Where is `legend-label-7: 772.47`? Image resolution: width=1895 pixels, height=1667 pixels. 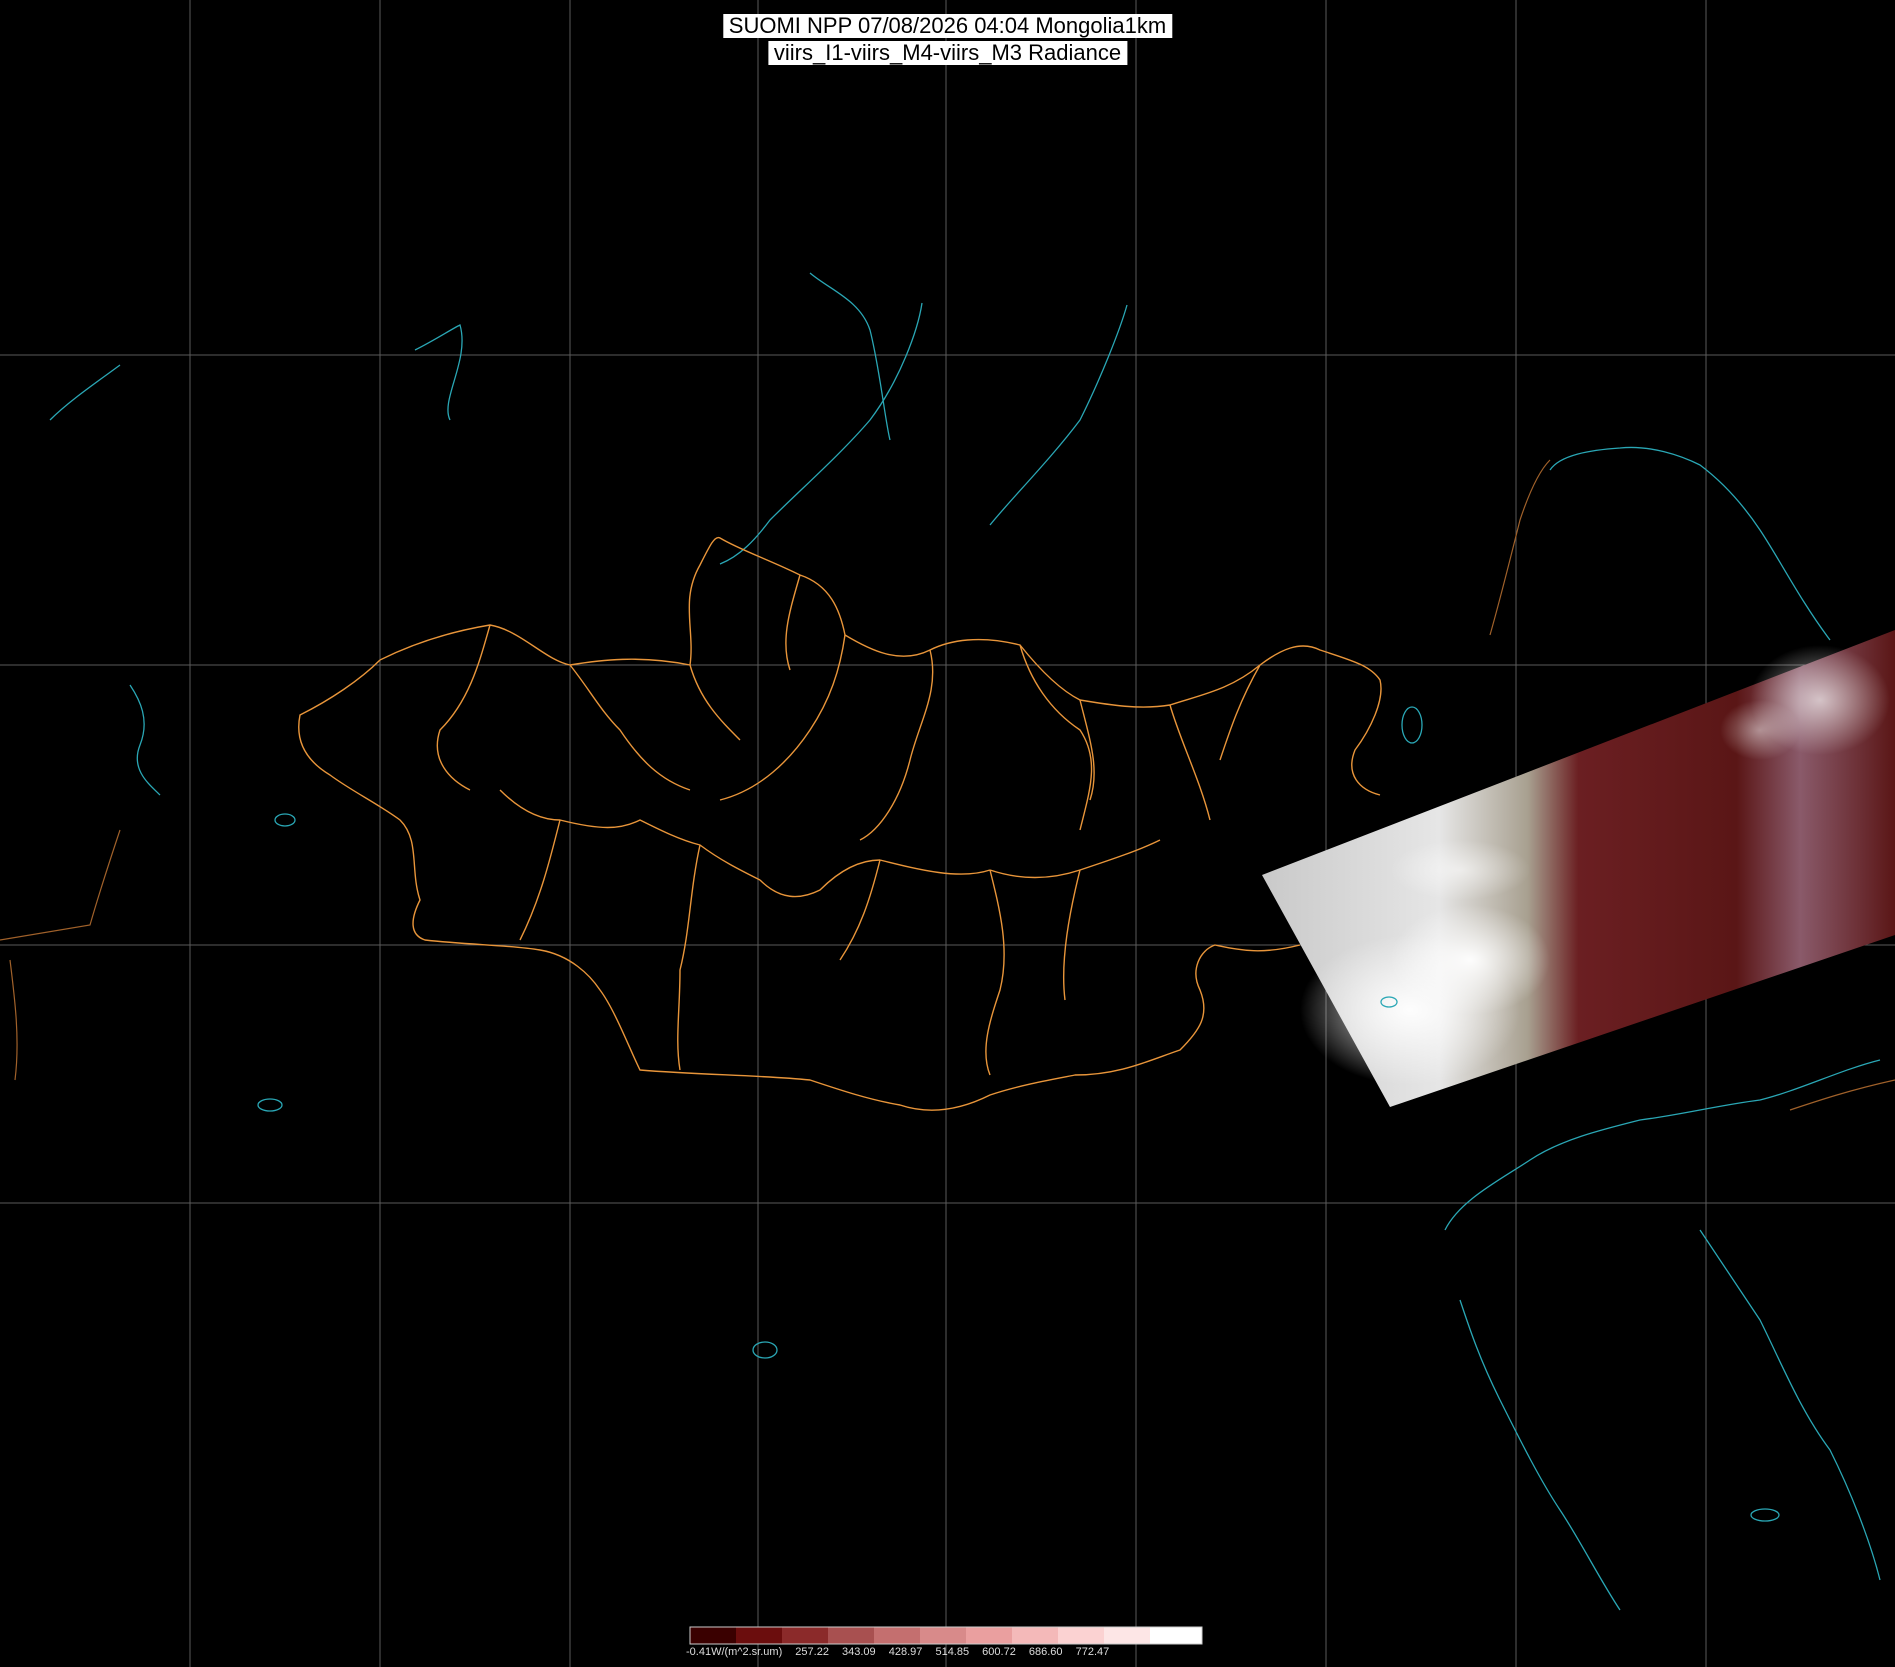 legend-label-7: 772.47 is located at coordinates (1092, 1652).